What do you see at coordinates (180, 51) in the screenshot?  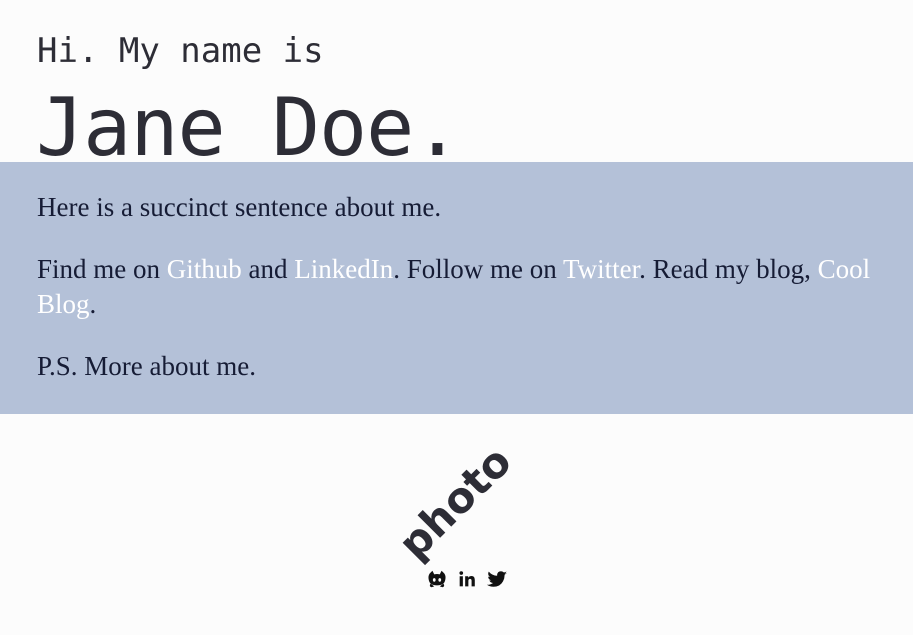 I see `intro-text: Hi. My name is` at bounding box center [180, 51].